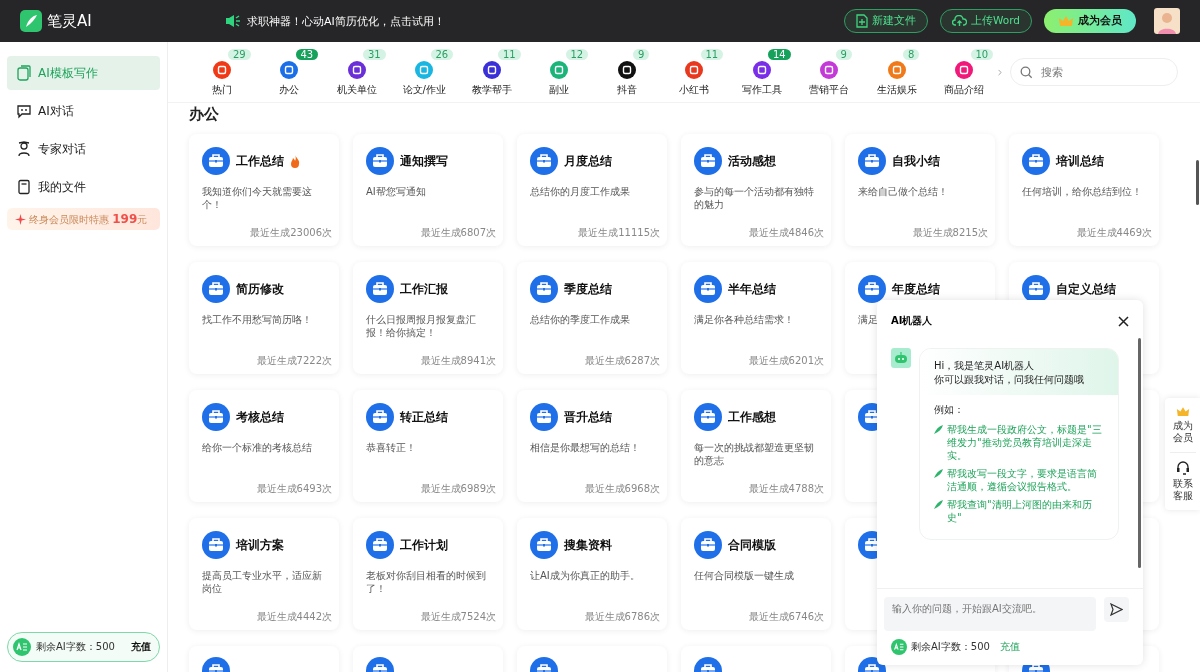 The width and height of the screenshot is (1200, 672). What do you see at coordinates (912, 321) in the screenshot?
I see `panel-title: AI机器人` at bounding box center [912, 321].